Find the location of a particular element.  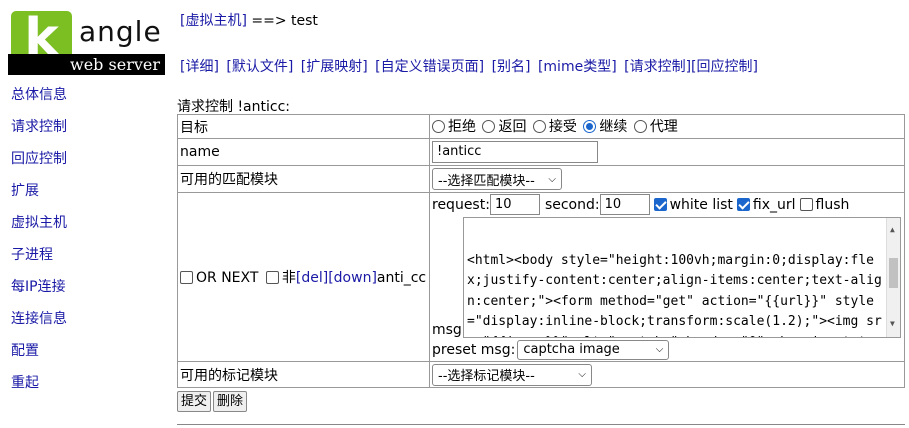

name-row: name !anticc is located at coordinates (541, 152).